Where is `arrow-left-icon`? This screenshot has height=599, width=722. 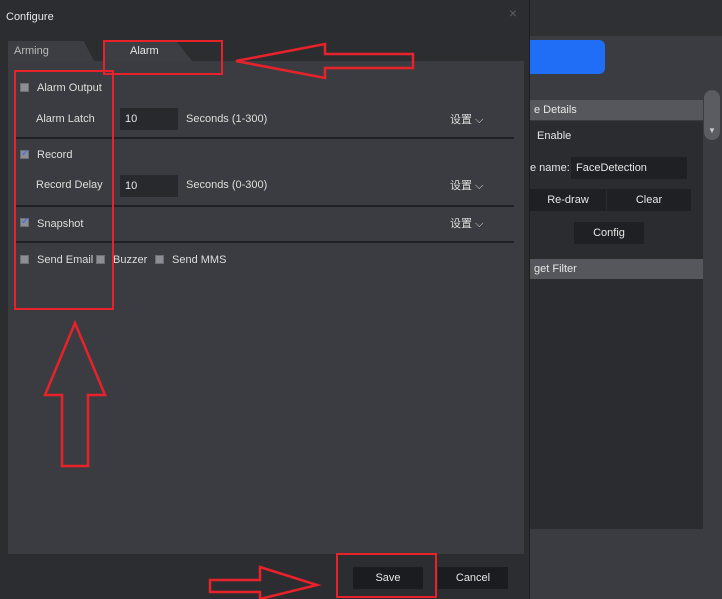
arrow-left-icon is located at coordinates (325, 61).